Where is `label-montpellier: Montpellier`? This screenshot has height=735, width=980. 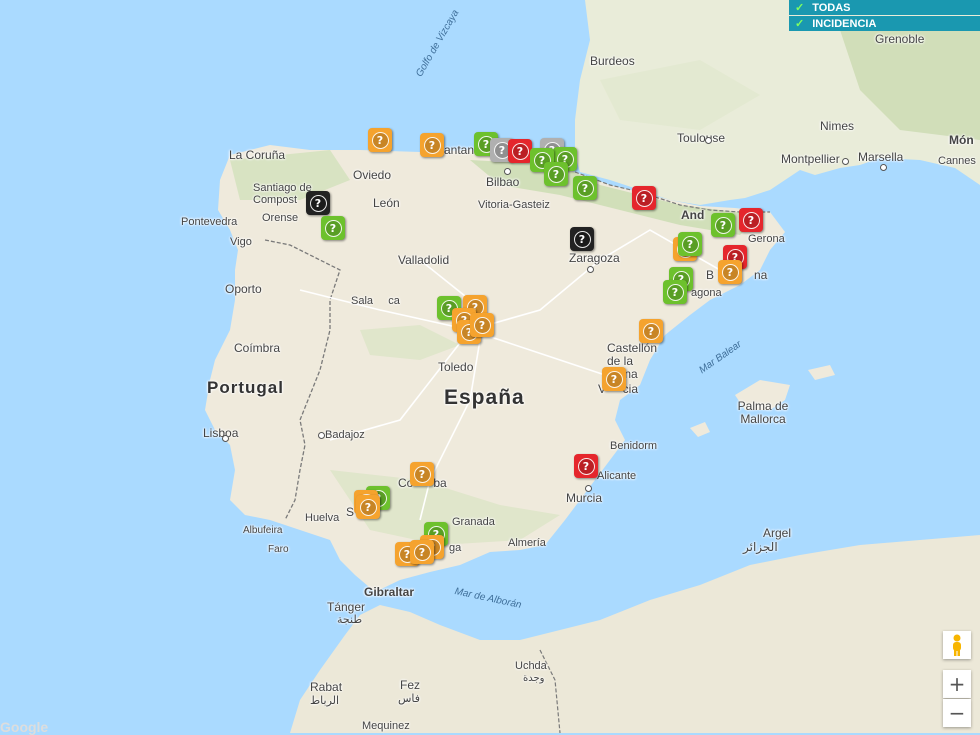
label-montpellier: Montpellier is located at coordinates (810, 159).